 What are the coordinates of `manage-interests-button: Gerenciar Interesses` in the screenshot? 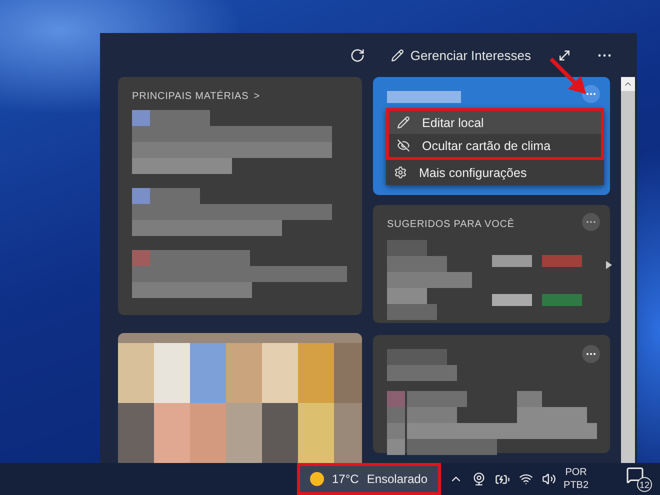 It's located at (461, 55).